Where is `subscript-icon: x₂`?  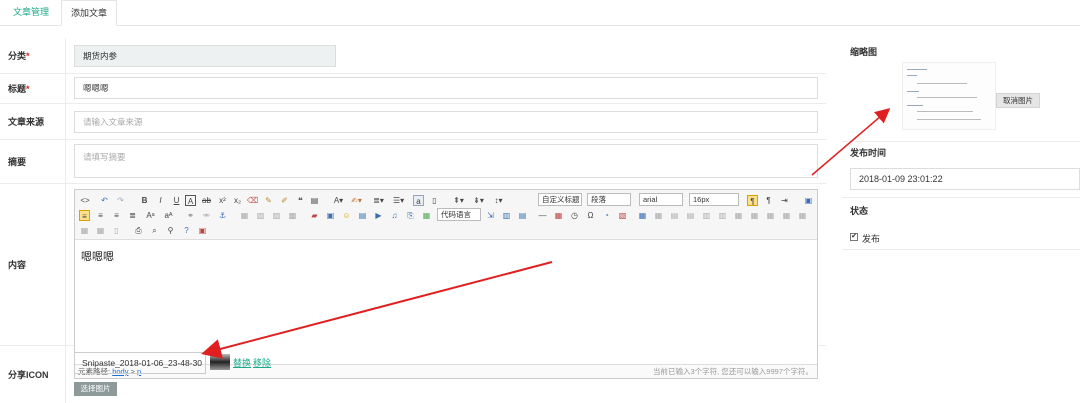
subscript-icon: x₂ is located at coordinates (237, 200).